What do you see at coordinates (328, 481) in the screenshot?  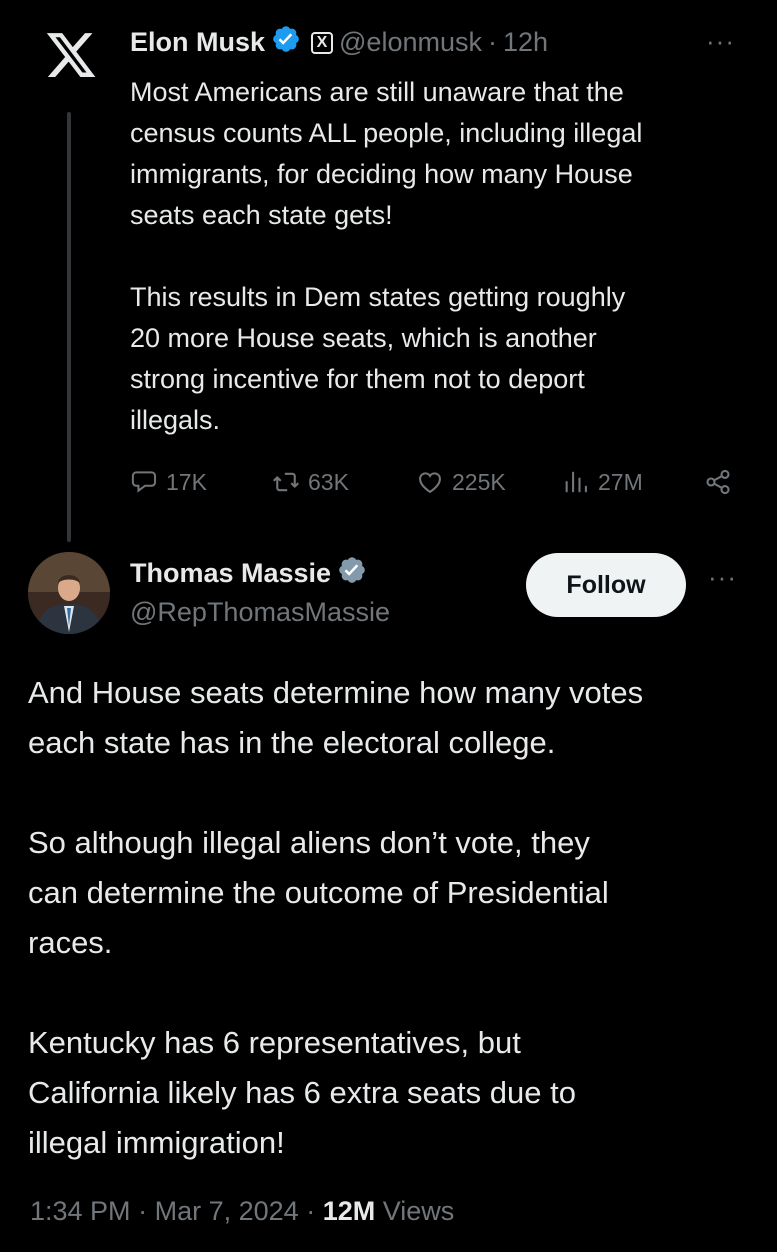 I see `repost-count: 63K` at bounding box center [328, 481].